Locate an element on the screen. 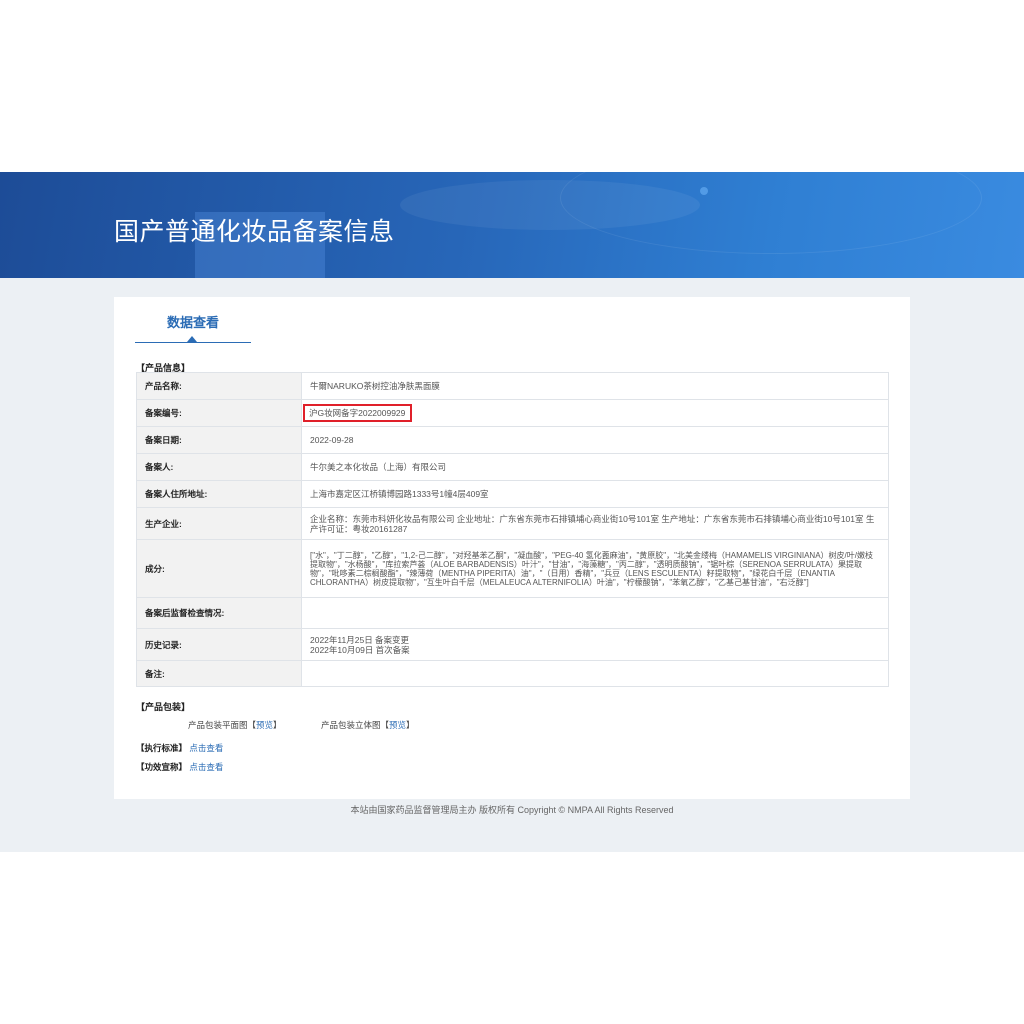 This screenshot has width=1024, height=1024. tab-underline is located at coordinates (193, 342).